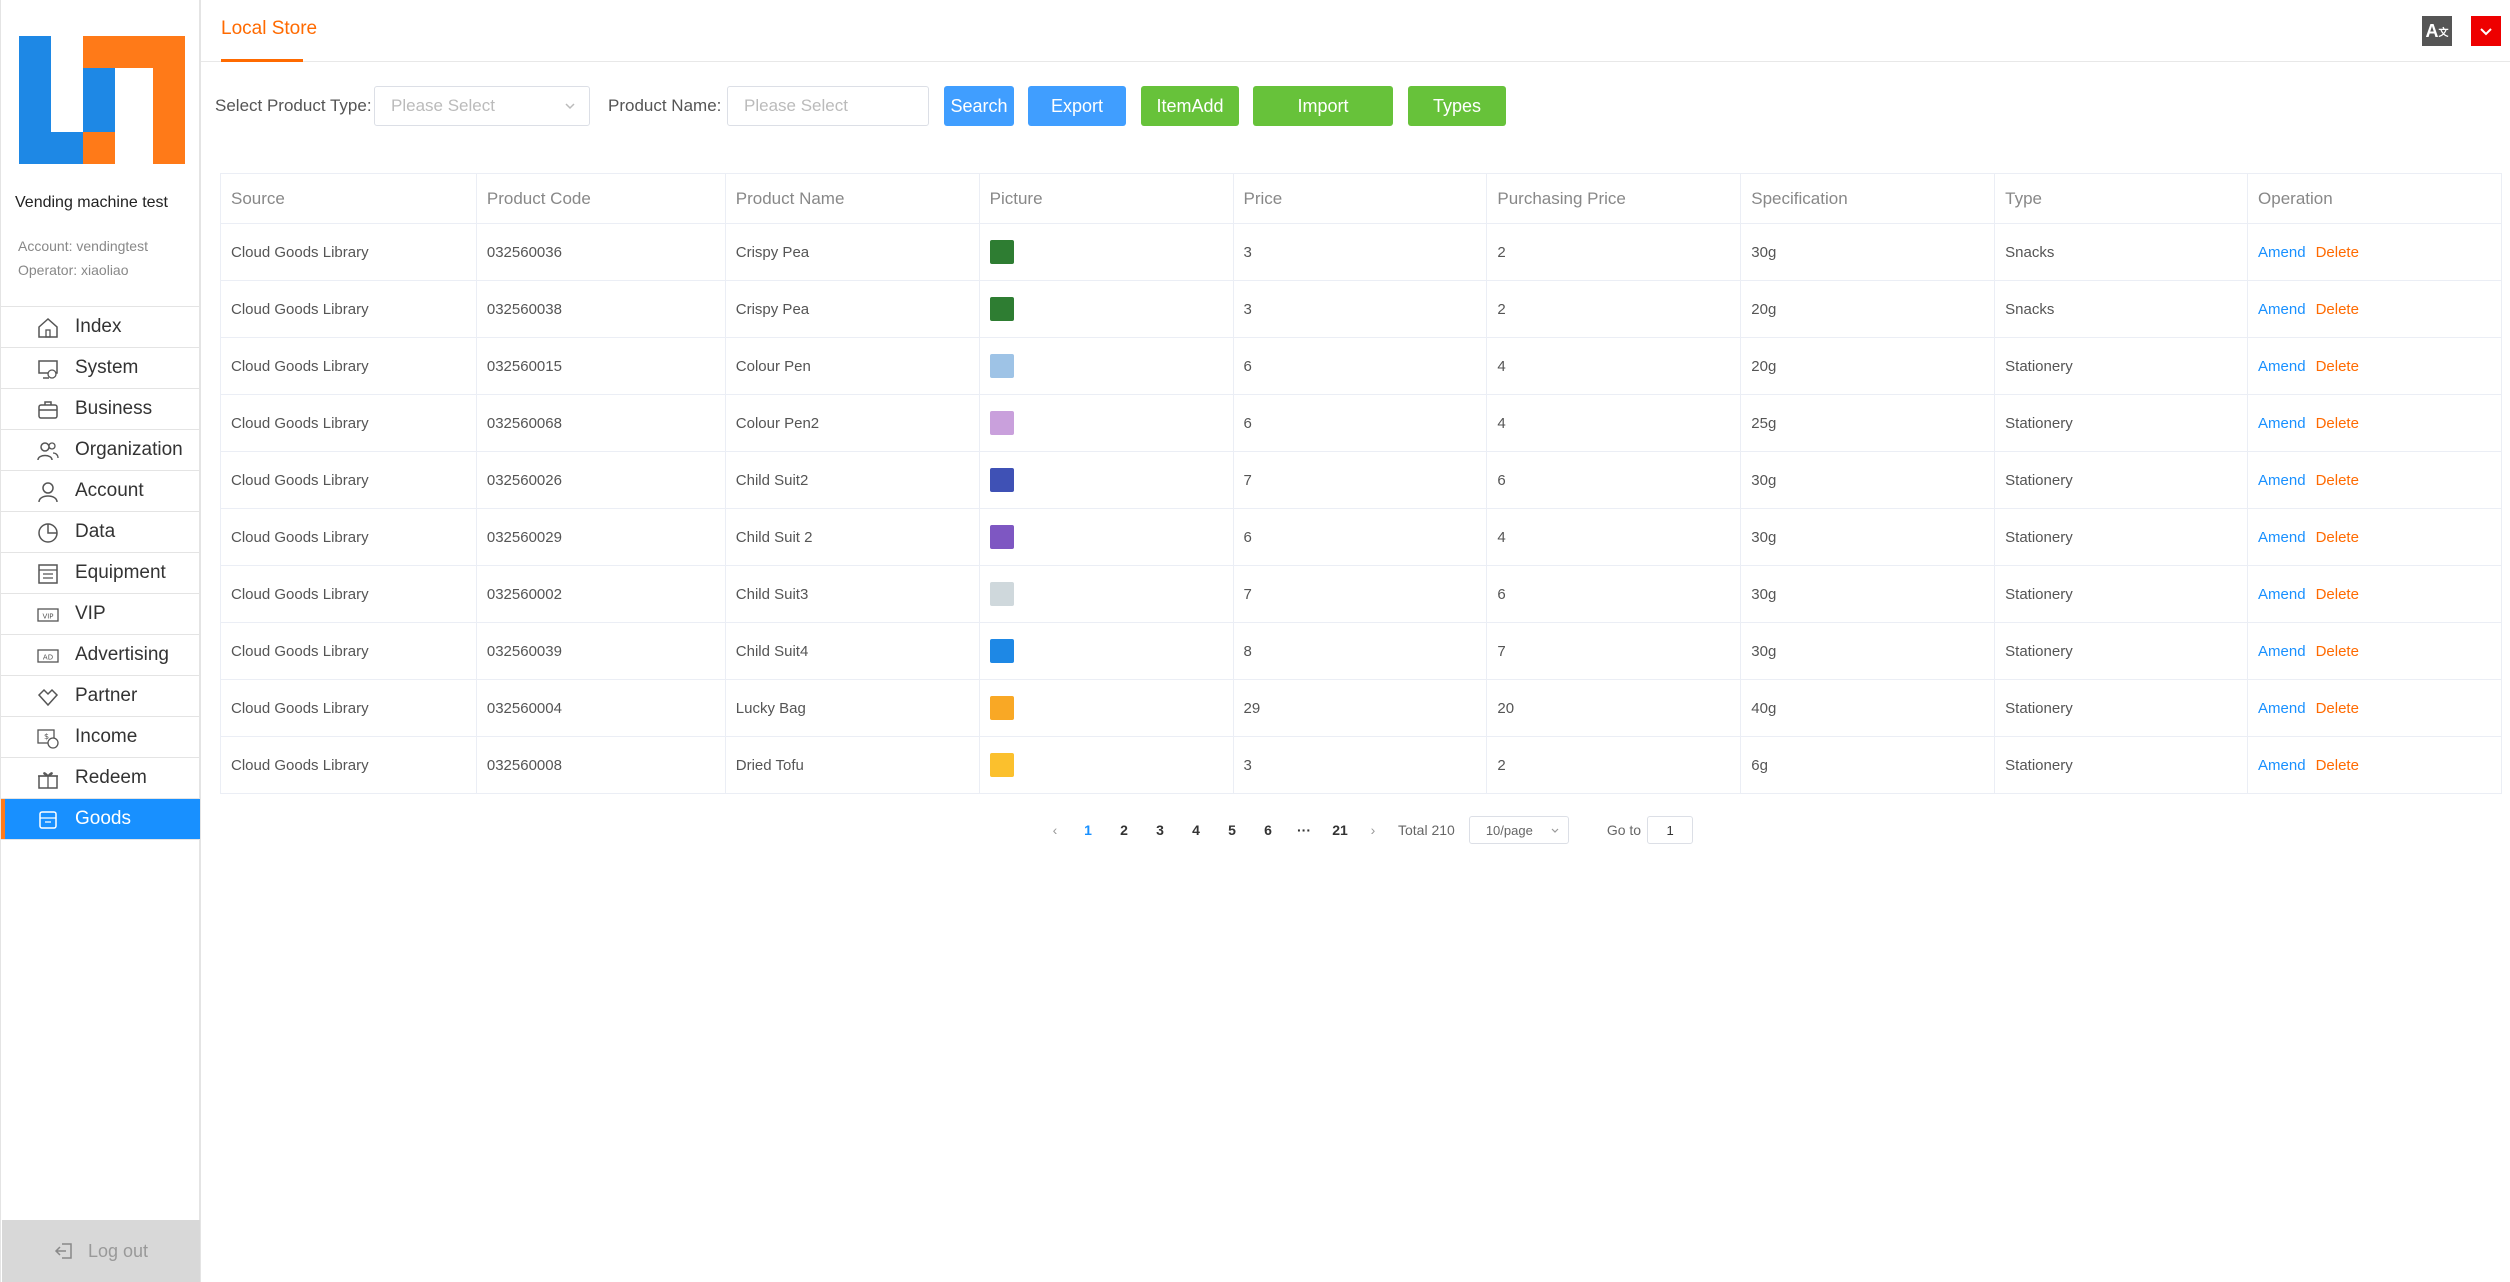  I want to click on user-icon, so click(48, 492).